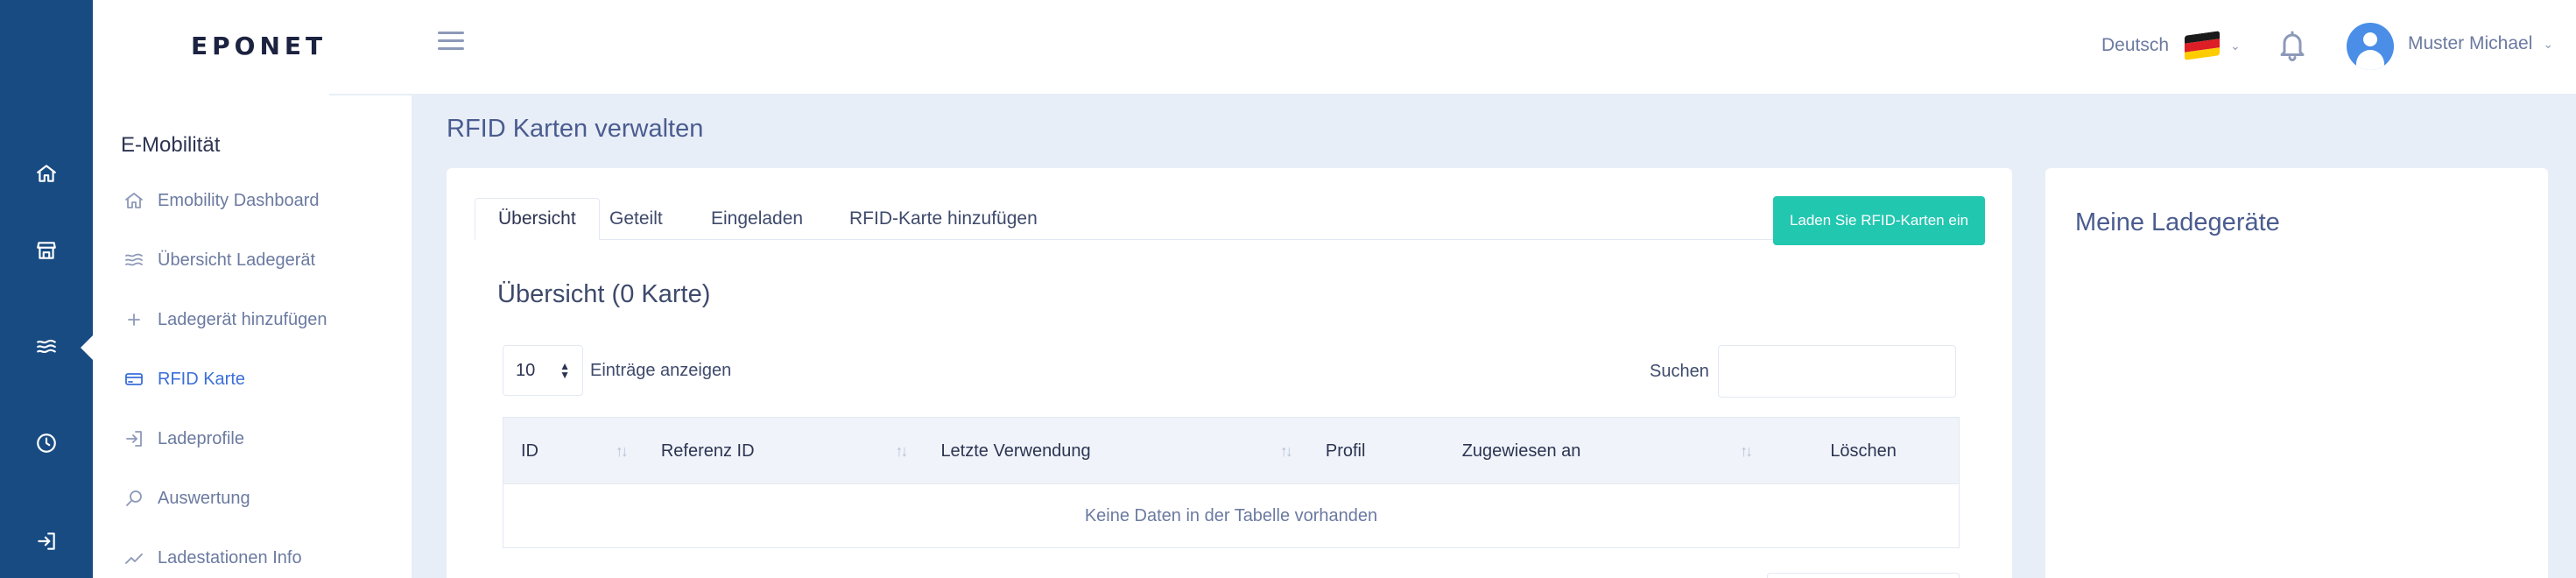  Describe the element at coordinates (201, 438) in the screenshot. I see `sidebar-item-label: Ladeprofile` at that location.